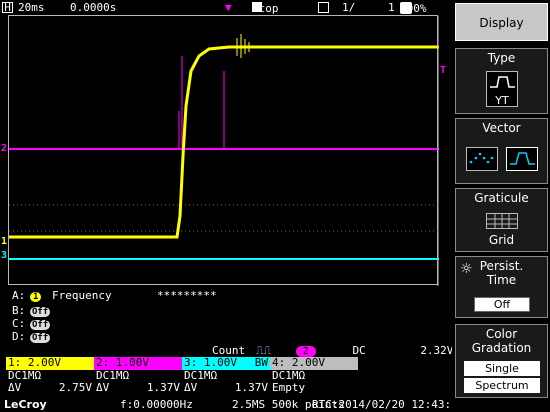  What do you see at coordinates (502, 385) in the screenshot?
I see `gradation-option-spectrum: Spectrum` at bounding box center [502, 385].